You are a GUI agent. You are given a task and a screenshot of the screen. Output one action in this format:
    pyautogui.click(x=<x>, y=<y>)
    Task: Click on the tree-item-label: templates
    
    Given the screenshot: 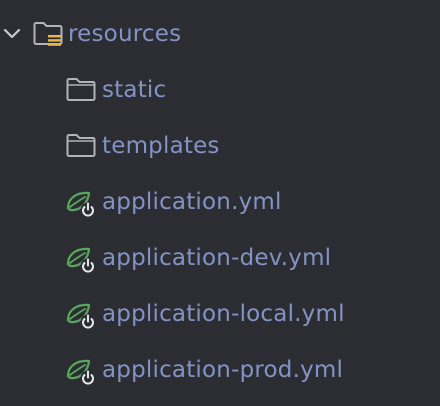 What is the action you would take?
    pyautogui.click(x=161, y=146)
    